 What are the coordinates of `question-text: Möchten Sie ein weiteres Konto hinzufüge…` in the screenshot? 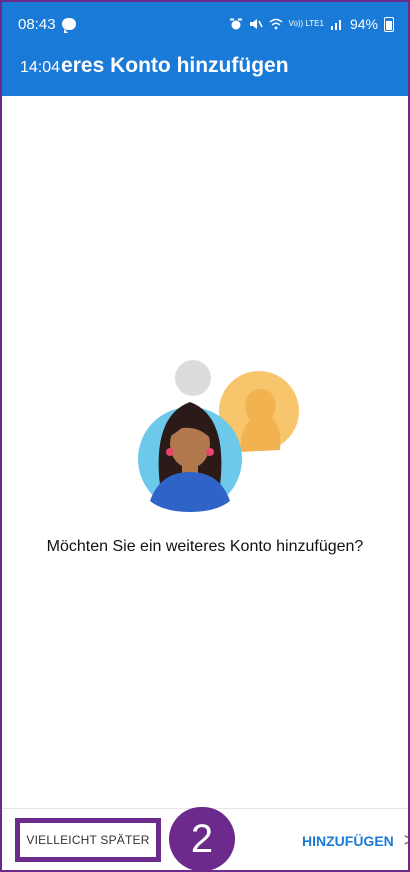 It's located at (205, 546).